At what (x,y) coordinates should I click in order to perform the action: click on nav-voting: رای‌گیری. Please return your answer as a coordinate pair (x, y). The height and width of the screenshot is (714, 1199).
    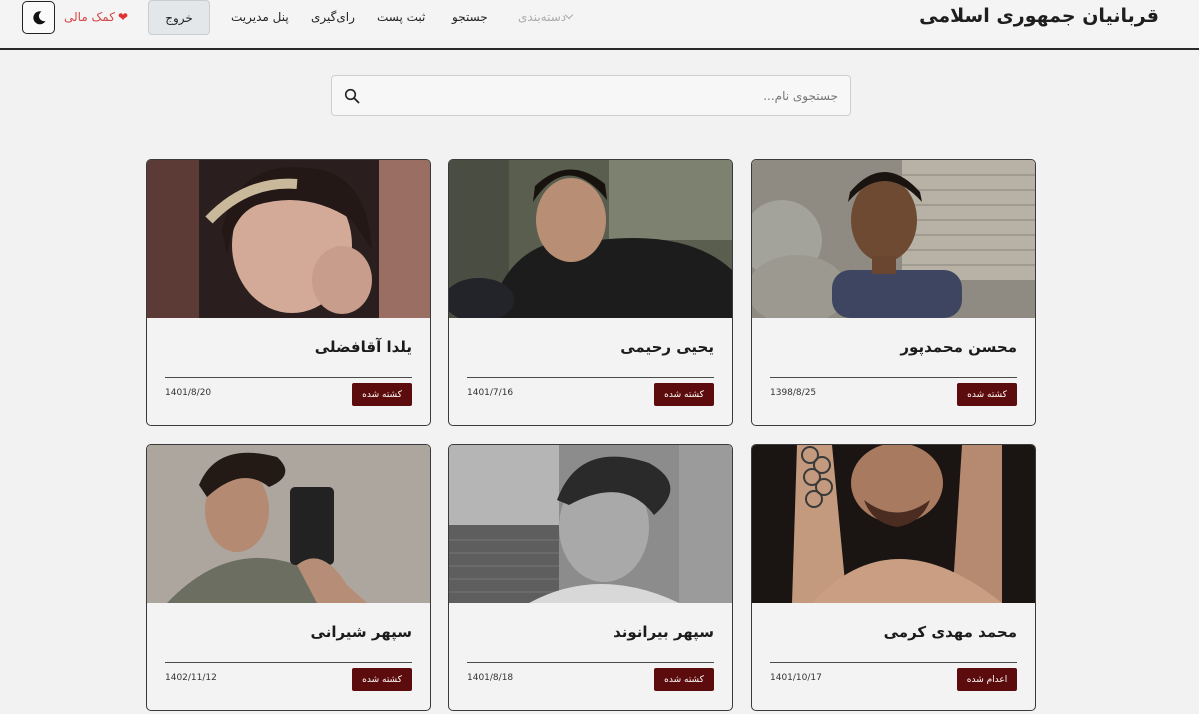
    Looking at the image, I should click on (333, 17).